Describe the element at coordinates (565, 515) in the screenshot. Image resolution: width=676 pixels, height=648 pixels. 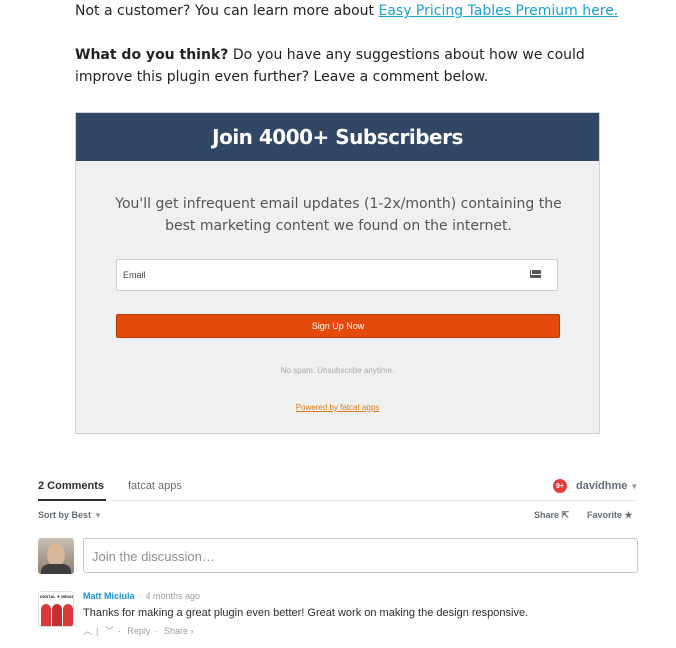
I see `share-icon: ⇱` at that location.